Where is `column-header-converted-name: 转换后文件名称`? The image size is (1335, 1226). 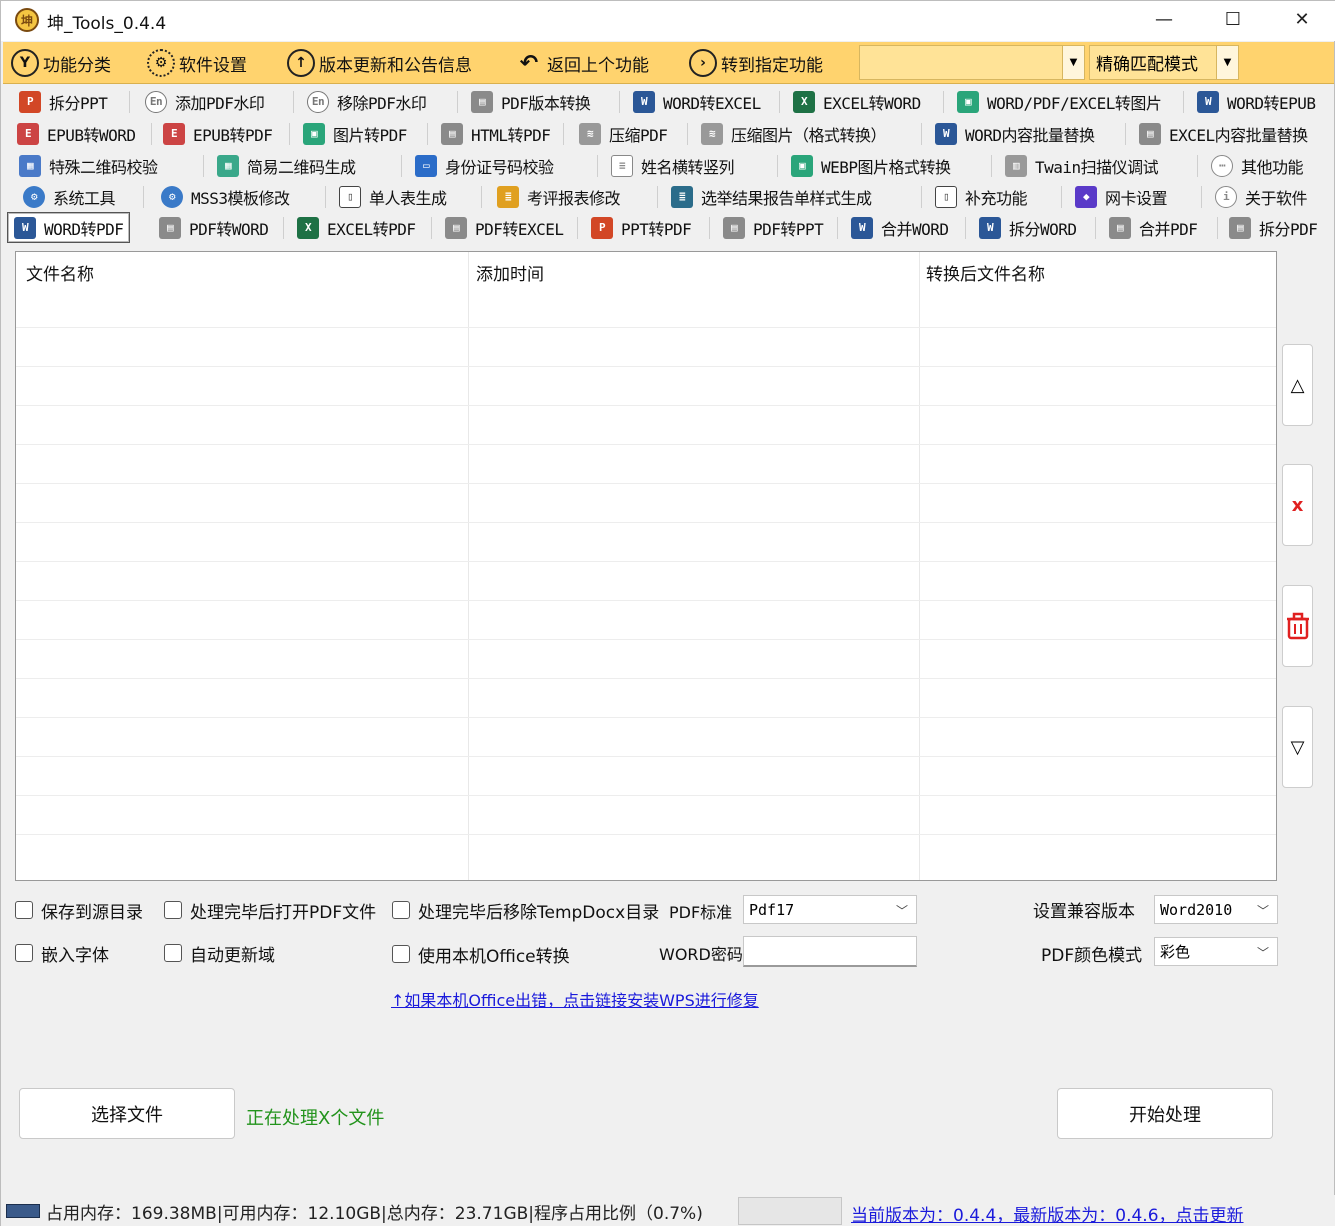
column-header-converted-name: 转换后文件名称 is located at coordinates (985, 272).